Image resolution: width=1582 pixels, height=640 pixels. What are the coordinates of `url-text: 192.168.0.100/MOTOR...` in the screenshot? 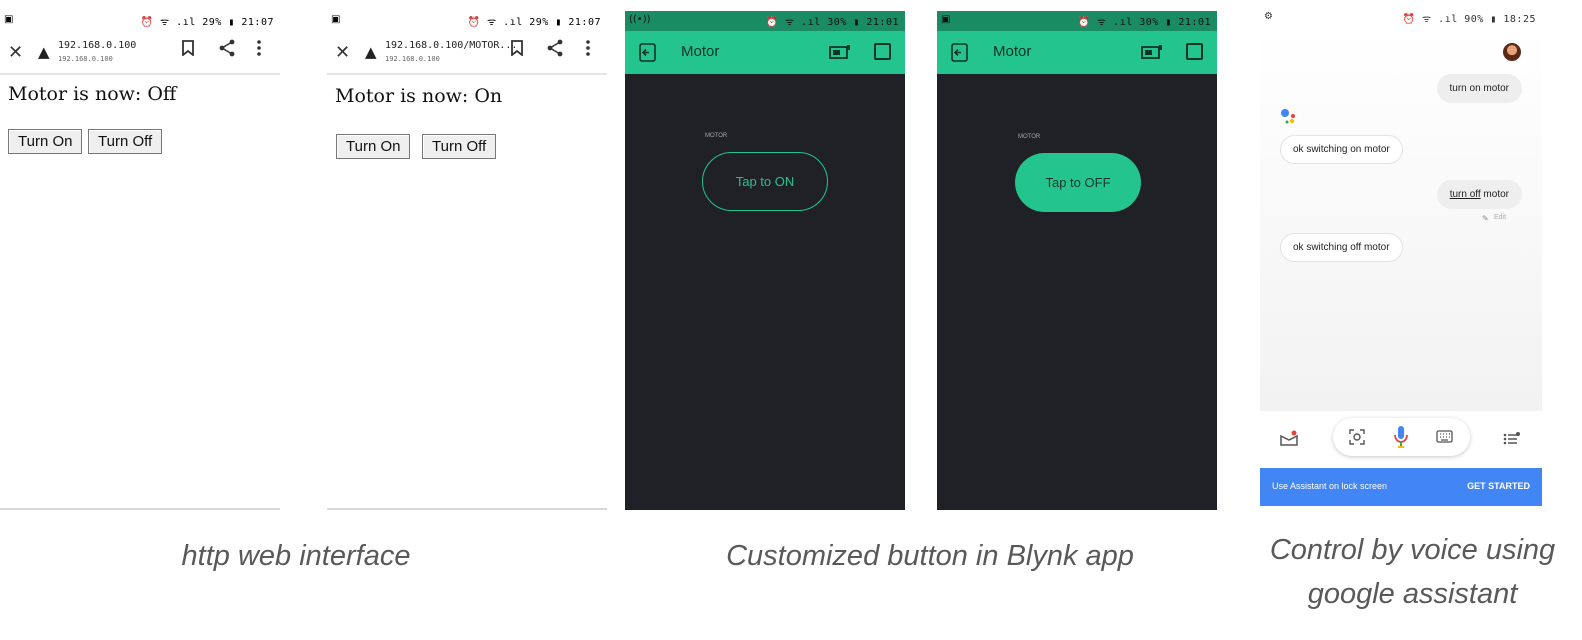 It's located at (451, 45).